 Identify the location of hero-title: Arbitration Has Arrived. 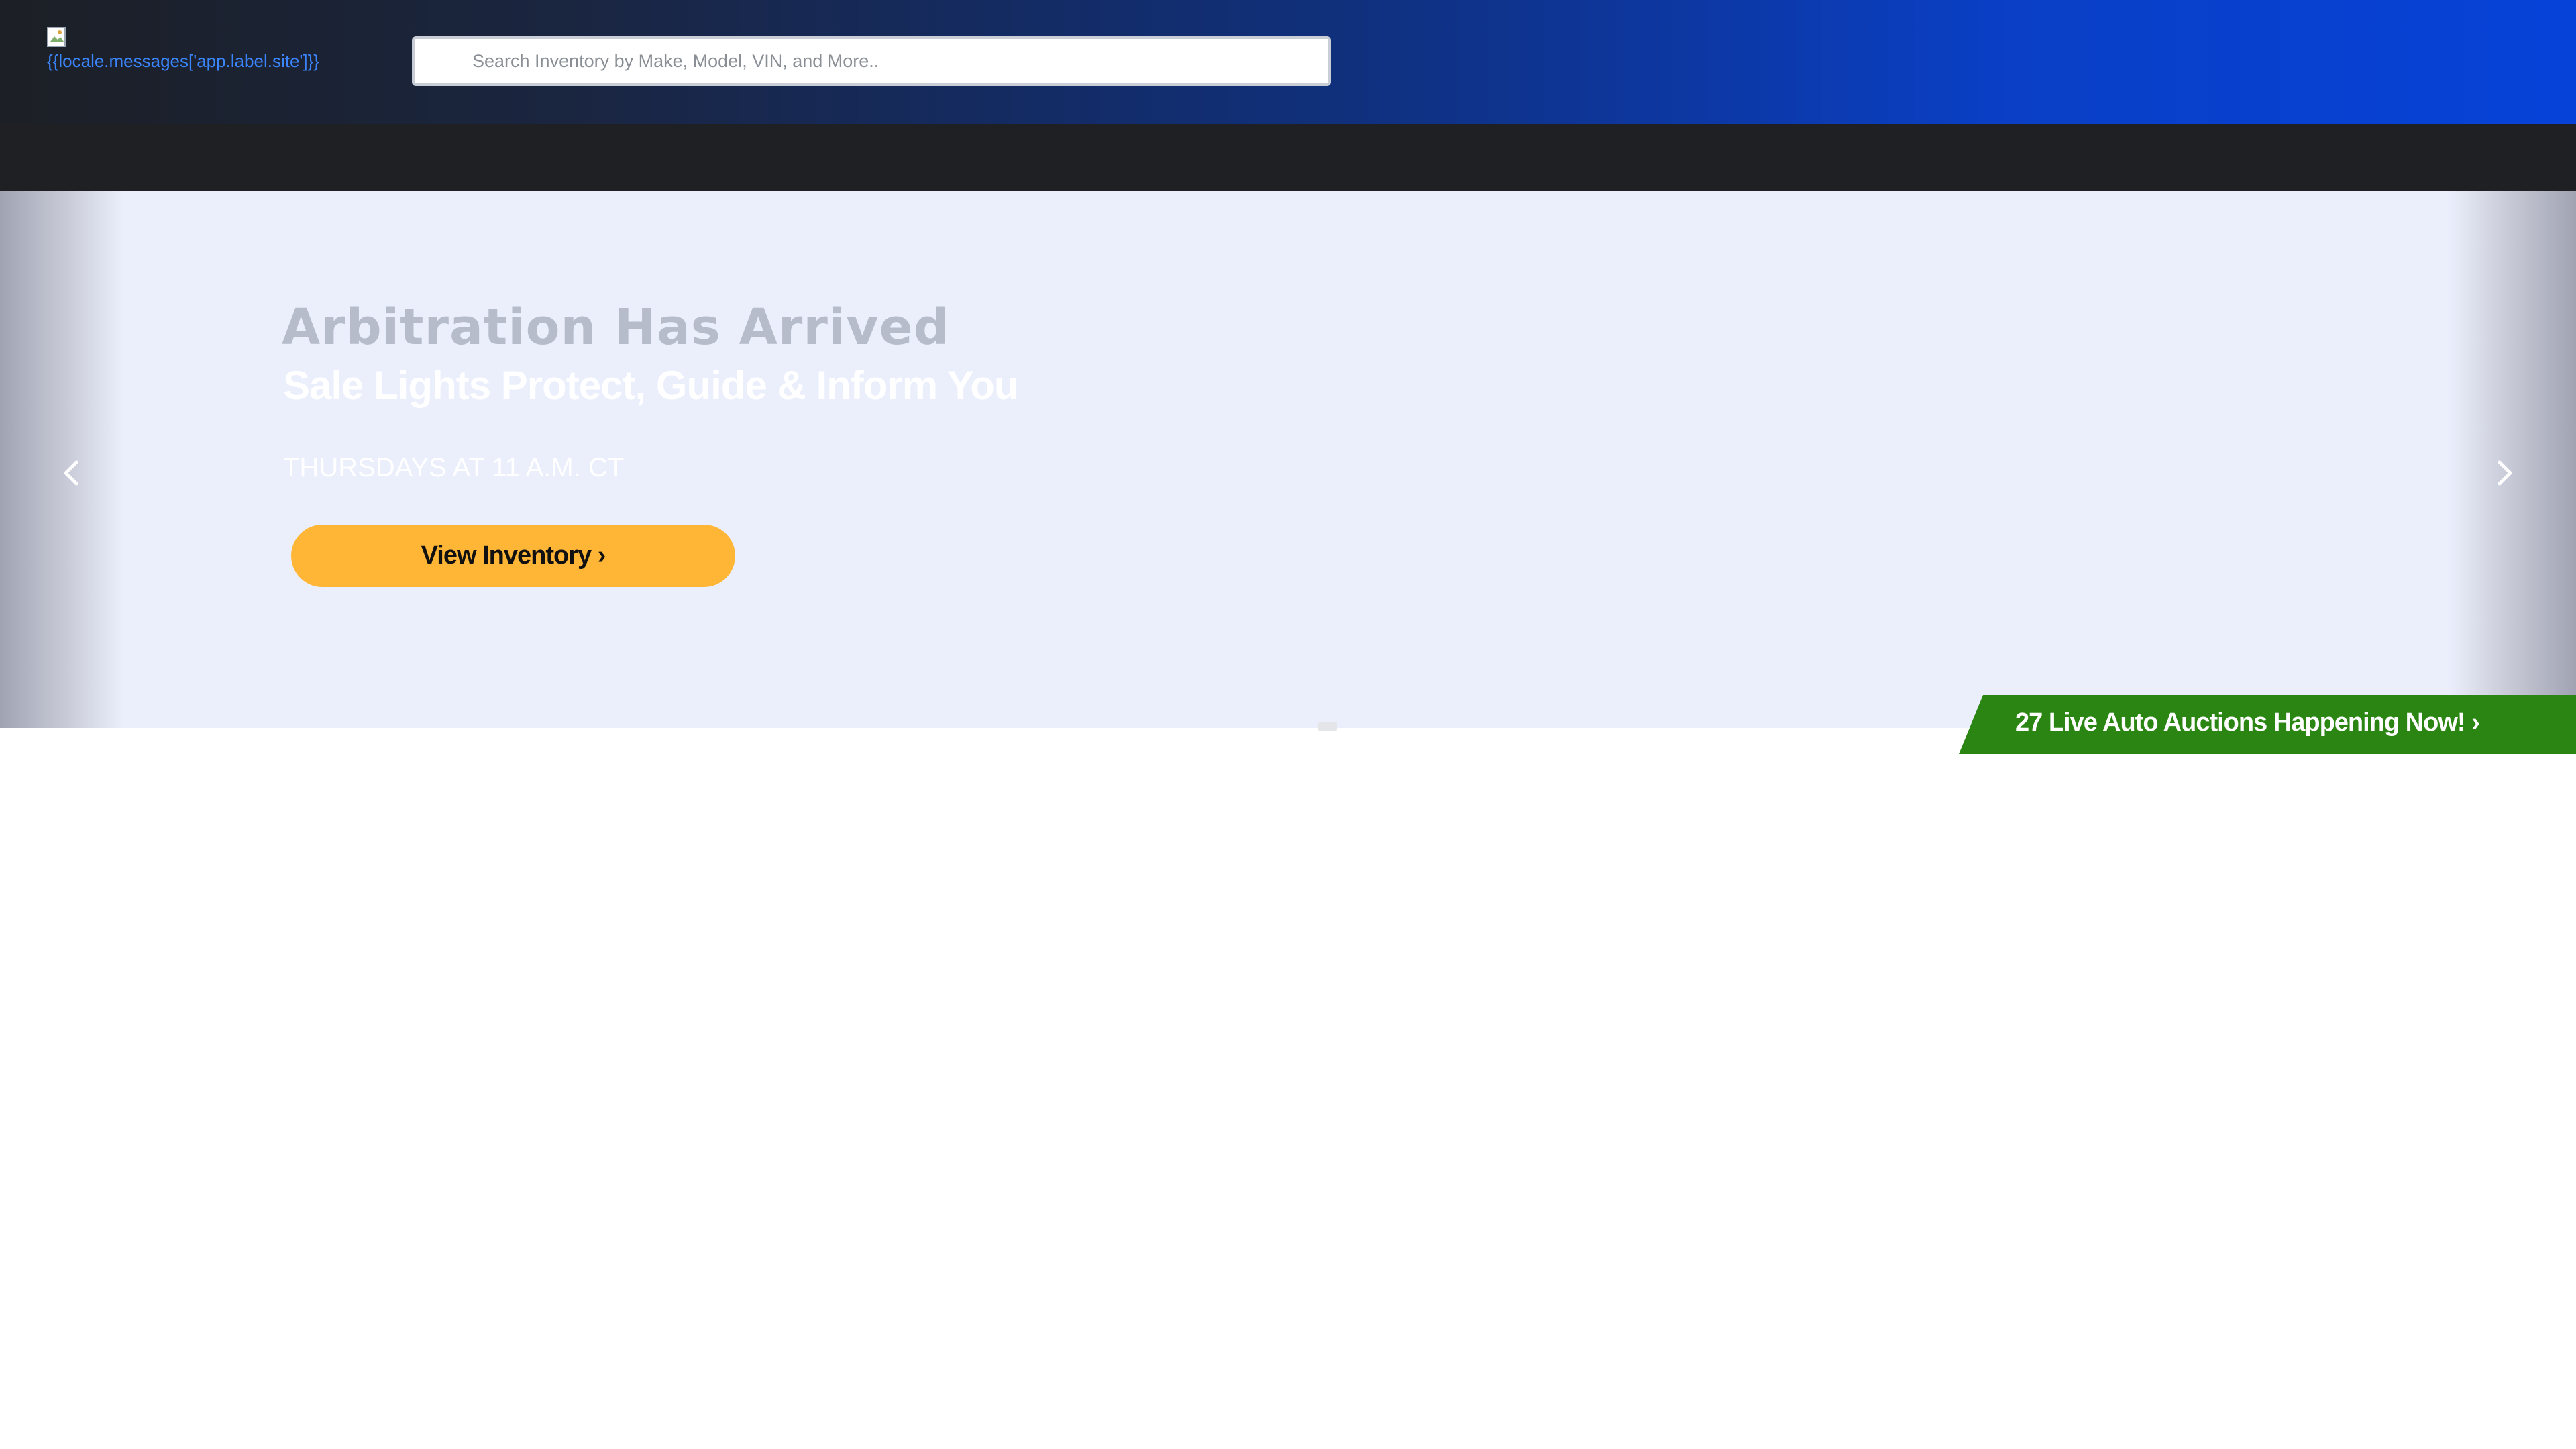
(616, 327).